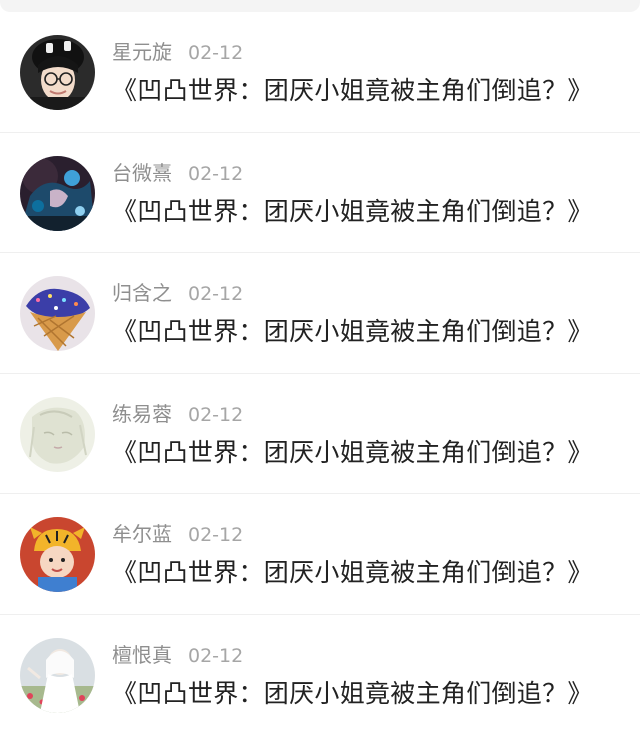 This screenshot has width=640, height=735. What do you see at coordinates (142, 52) in the screenshot?
I see `username: 星元旋` at bounding box center [142, 52].